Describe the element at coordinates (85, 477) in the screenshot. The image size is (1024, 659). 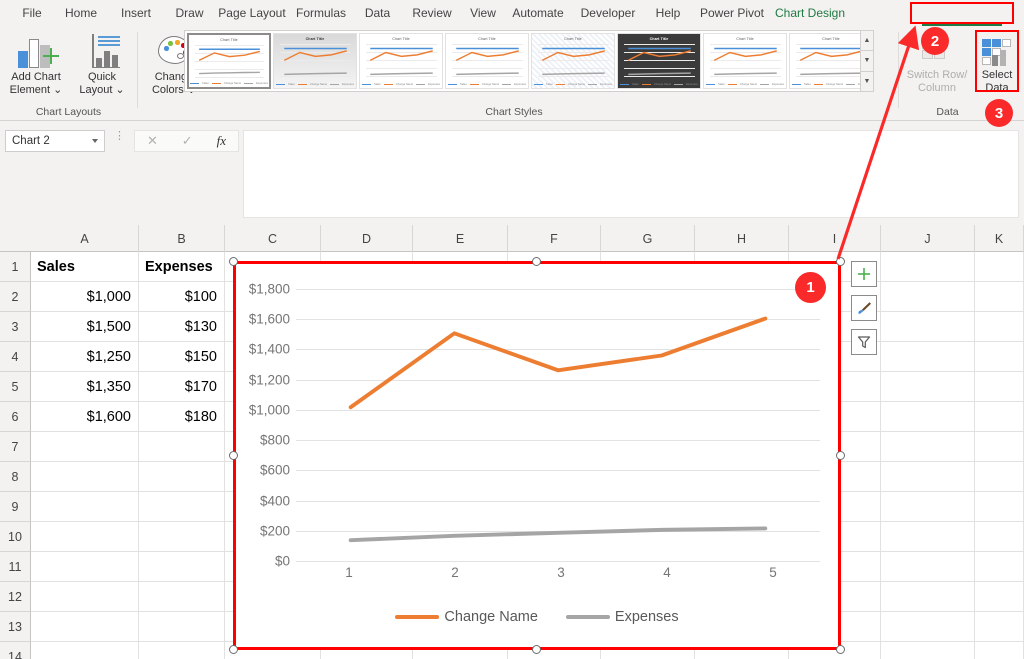
I see `cell-A8` at that location.